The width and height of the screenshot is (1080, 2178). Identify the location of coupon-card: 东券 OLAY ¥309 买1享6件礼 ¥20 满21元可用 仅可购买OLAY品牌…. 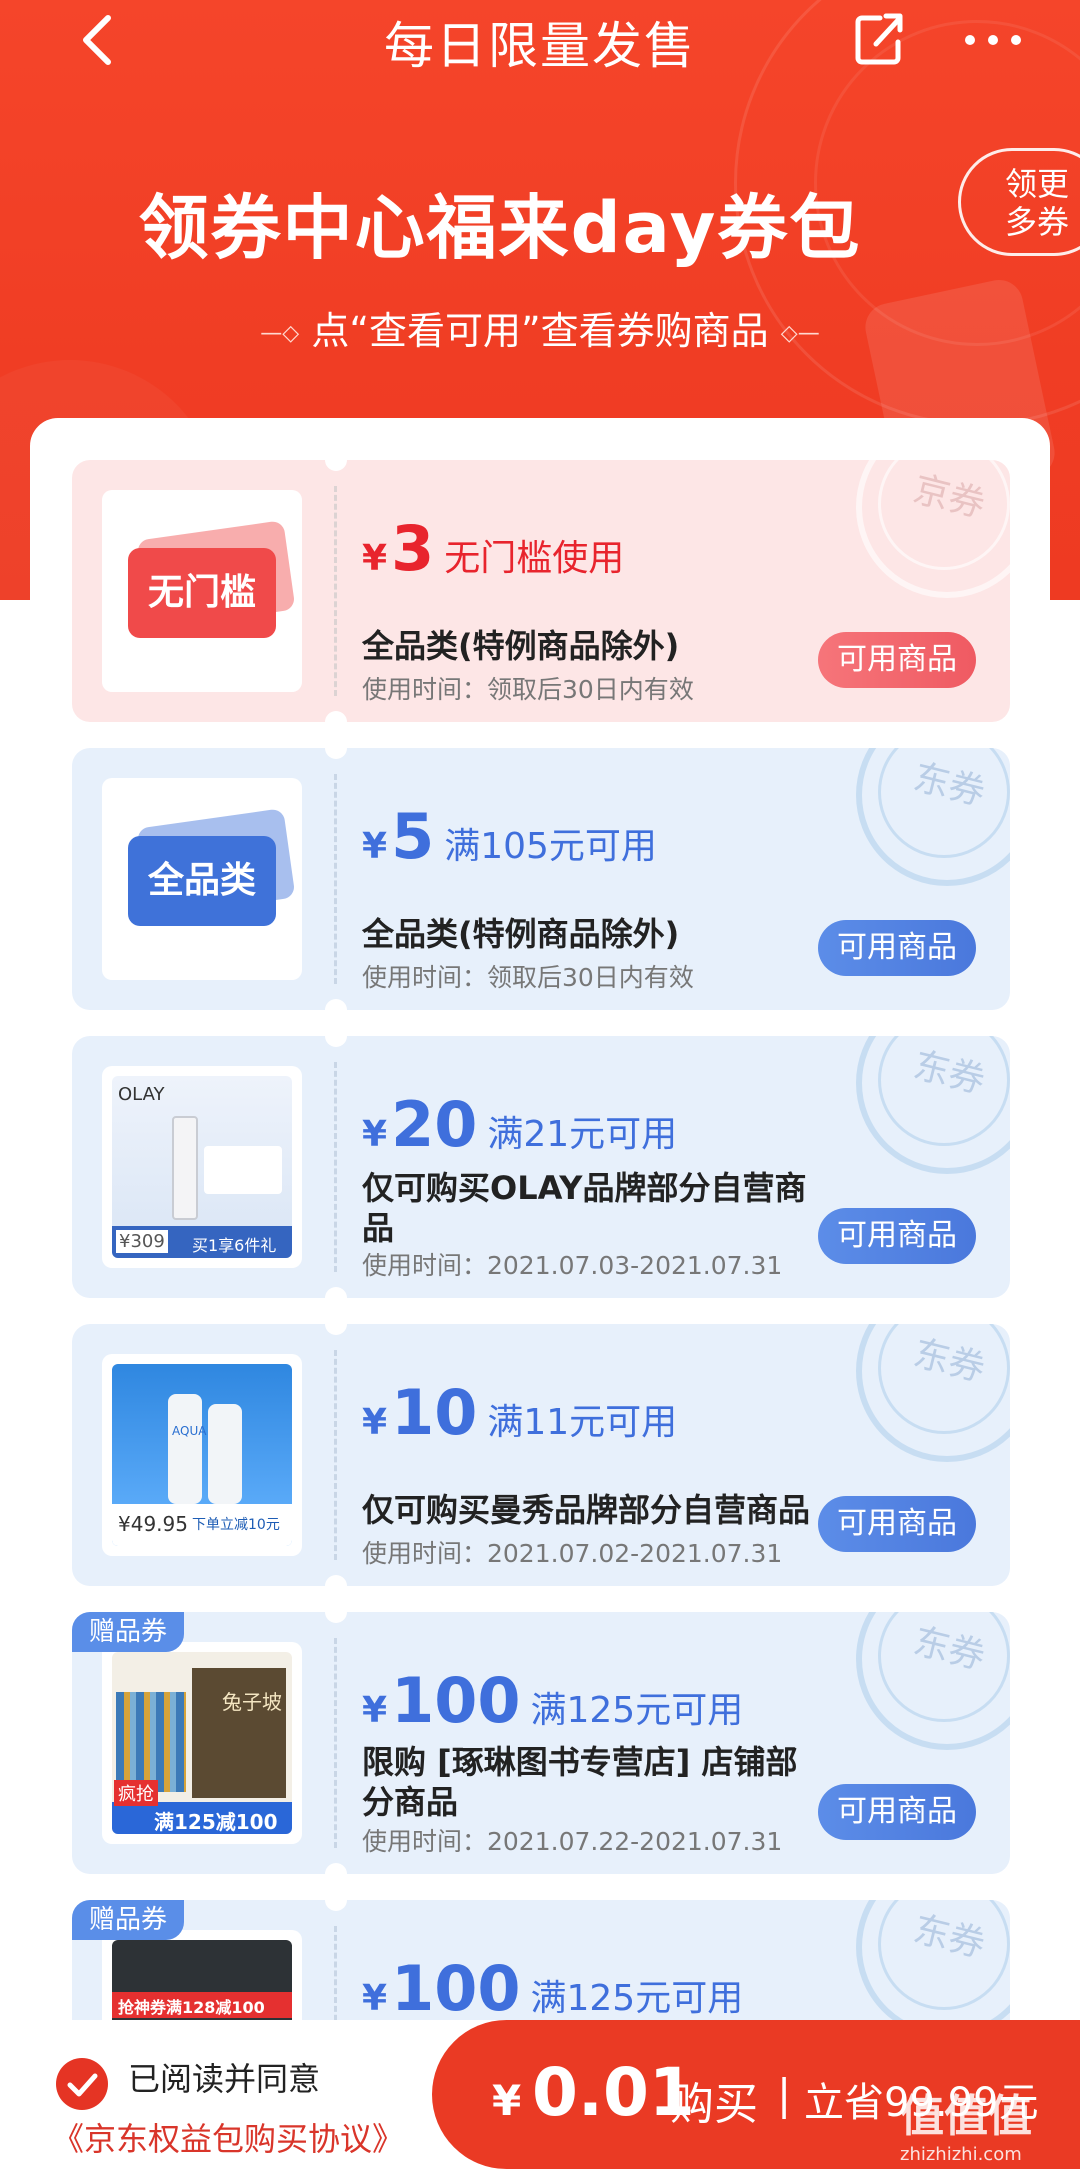
(541, 1167).